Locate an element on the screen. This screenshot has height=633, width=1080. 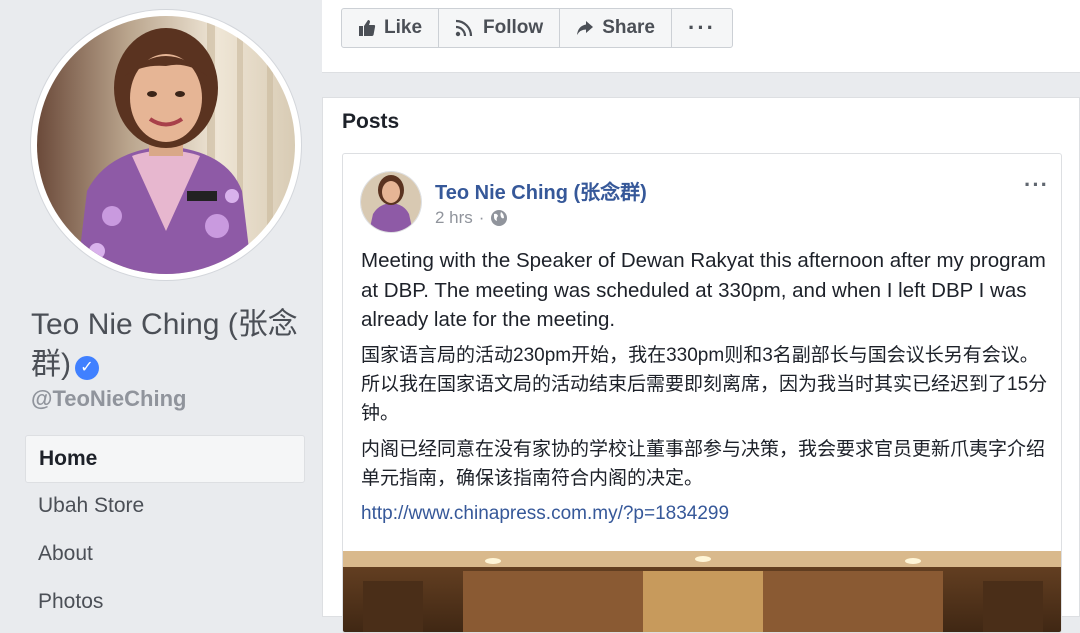
page-name: Teo Nie Ching (张念群) ✓ is located at coordinates (171, 345).